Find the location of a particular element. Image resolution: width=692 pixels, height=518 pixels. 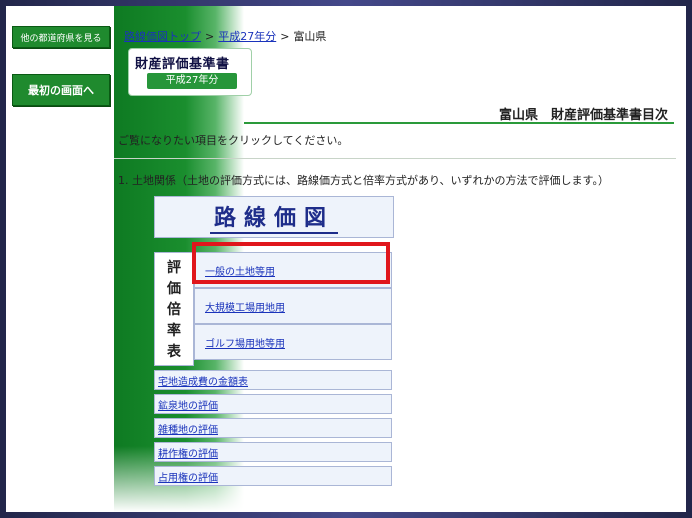

bairitsu-char: 表 is located at coordinates (174, 351).